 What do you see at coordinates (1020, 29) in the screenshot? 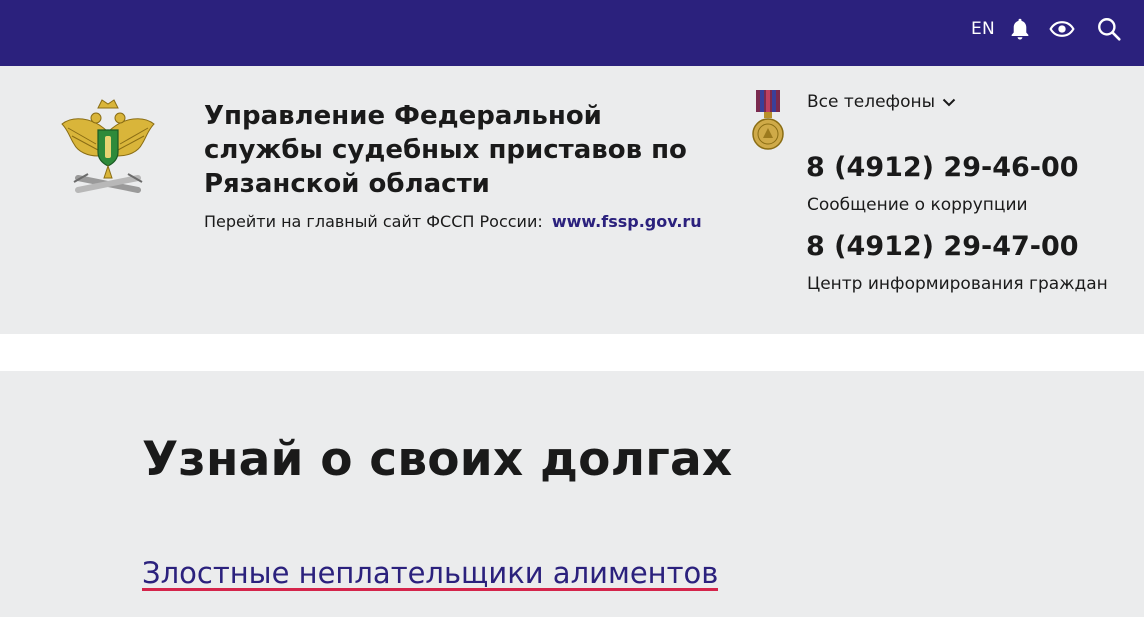
I see `bell-icon` at bounding box center [1020, 29].